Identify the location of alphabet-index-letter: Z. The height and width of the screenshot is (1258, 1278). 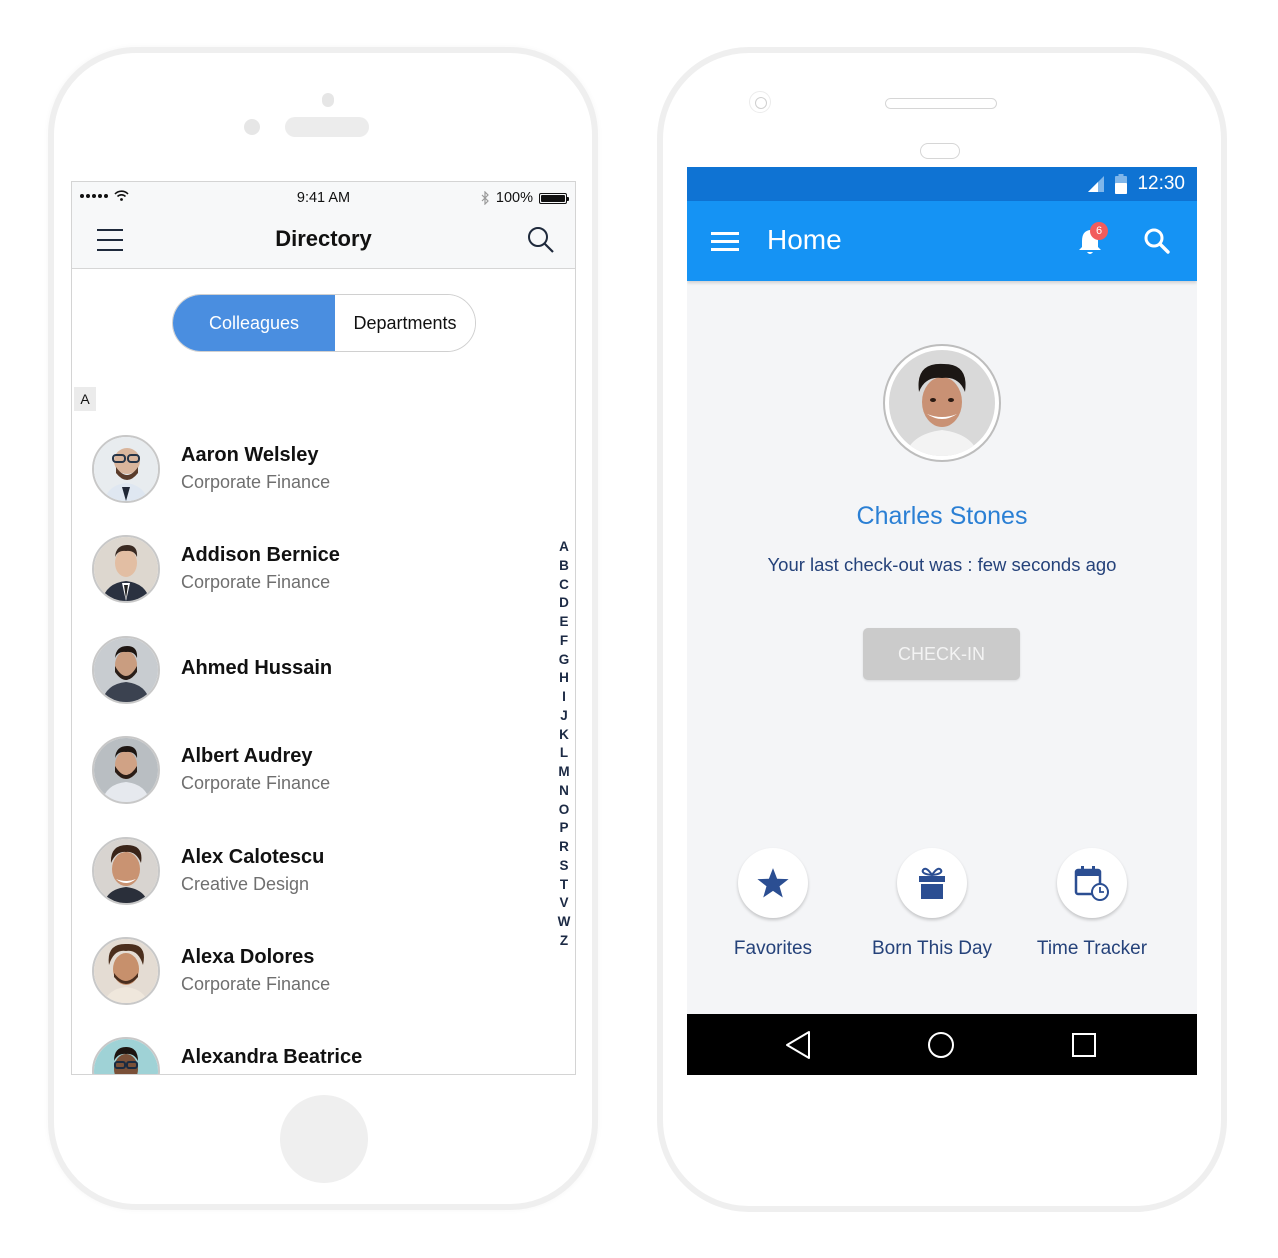
(564, 941).